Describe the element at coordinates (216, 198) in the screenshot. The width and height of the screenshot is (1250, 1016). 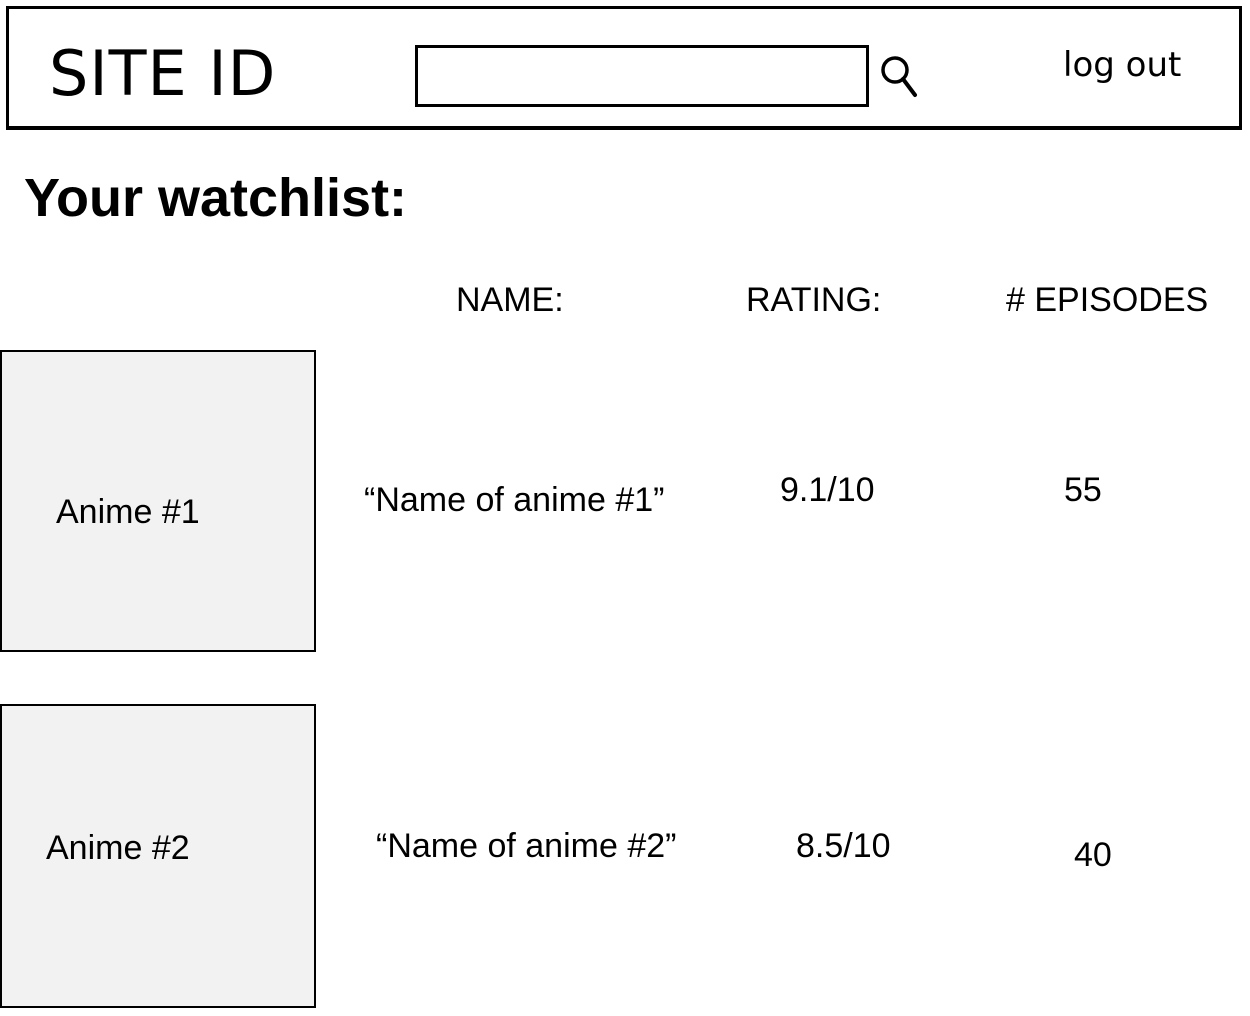
I see `page-title: Your watchlist:` at that location.